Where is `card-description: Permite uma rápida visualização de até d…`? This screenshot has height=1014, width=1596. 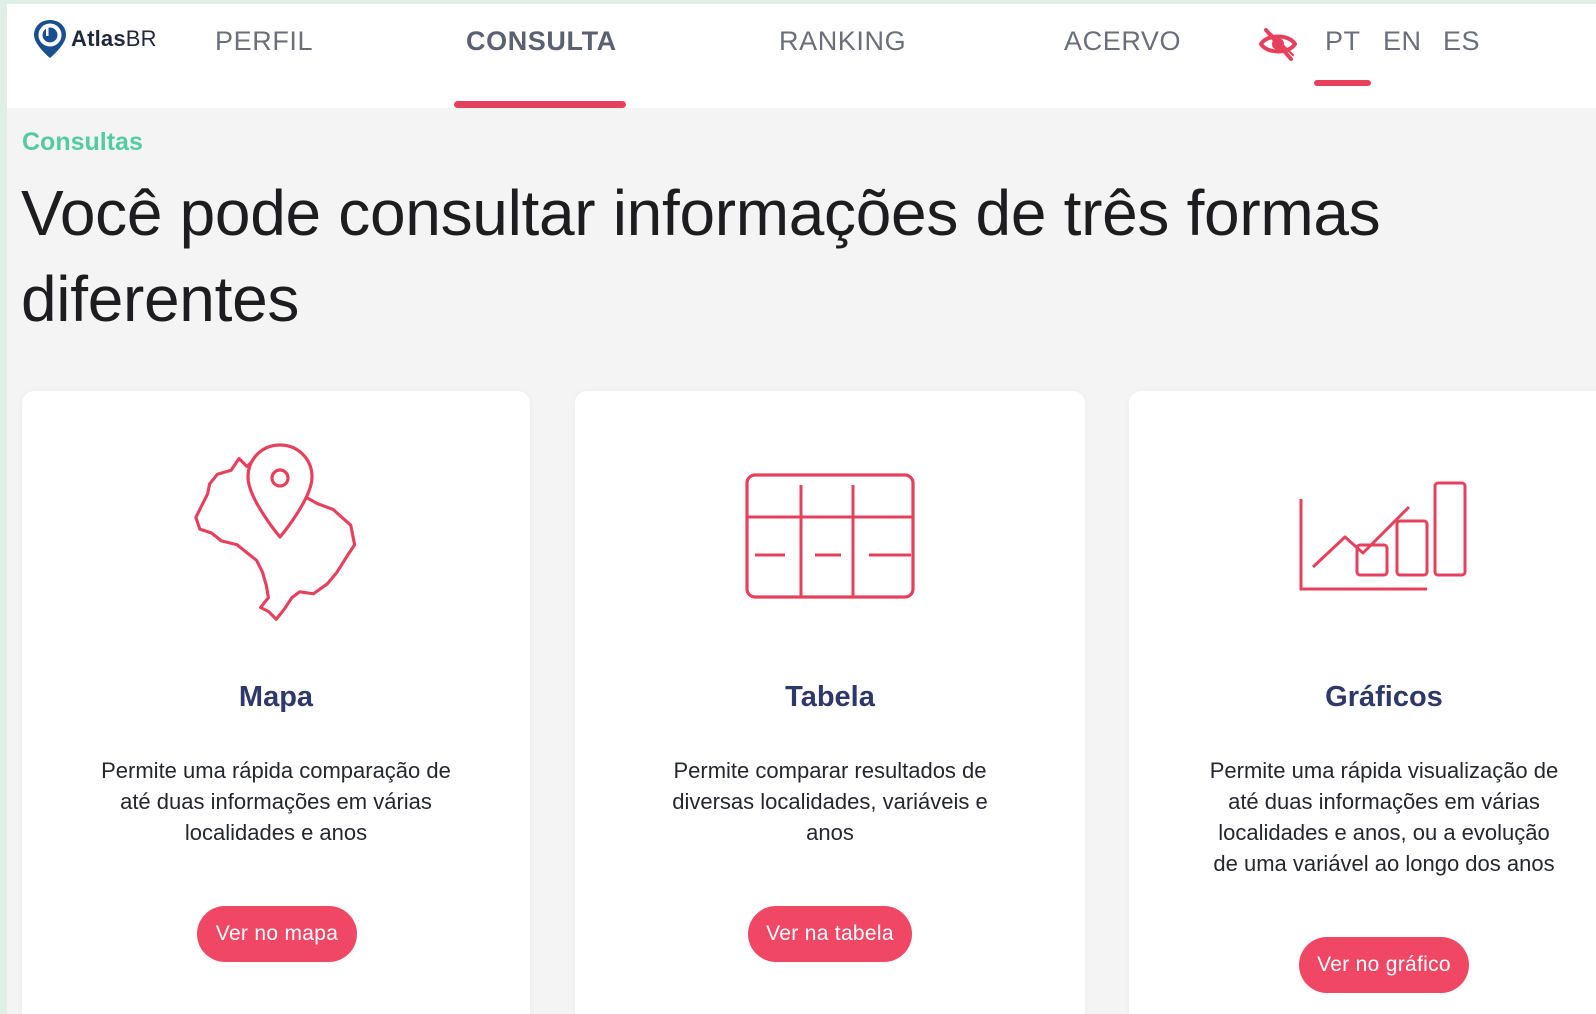 card-description: Permite uma rápida visualização de até d… is located at coordinates (1362, 817).